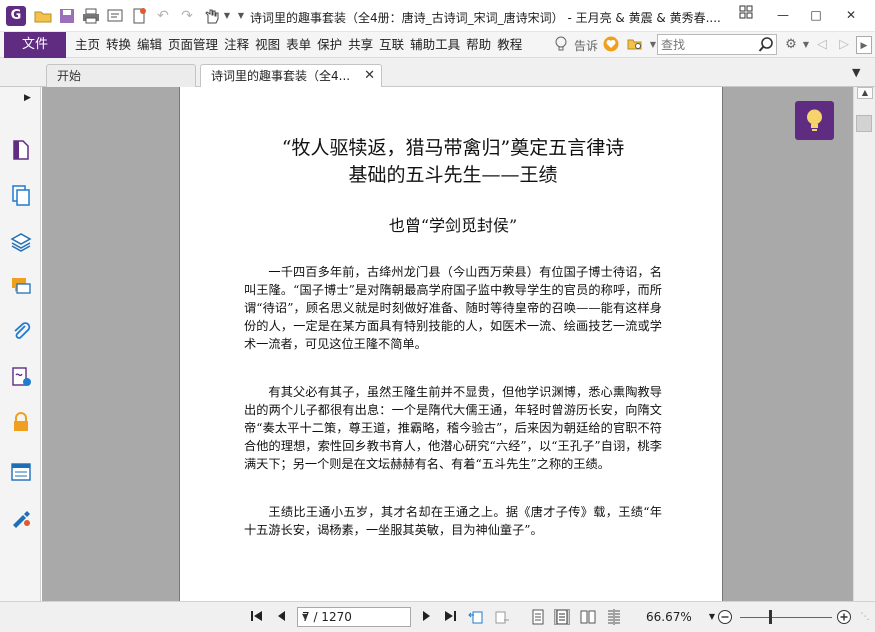  I want to click on attachments-icon, so click(21, 331).